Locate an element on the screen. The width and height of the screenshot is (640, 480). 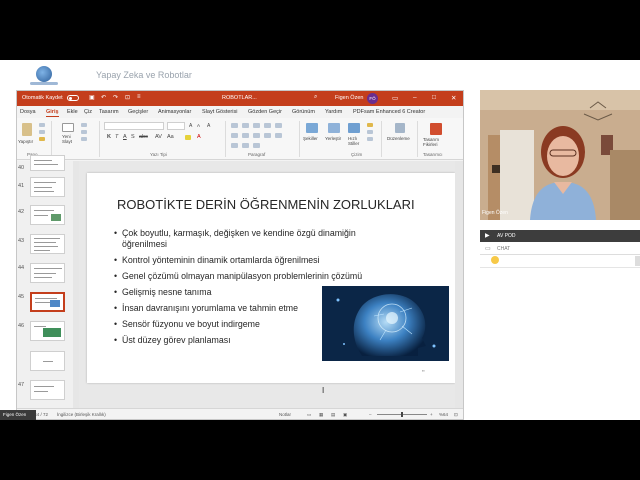
reading-view-icon: ▤ is located at coordinates (333, 415).